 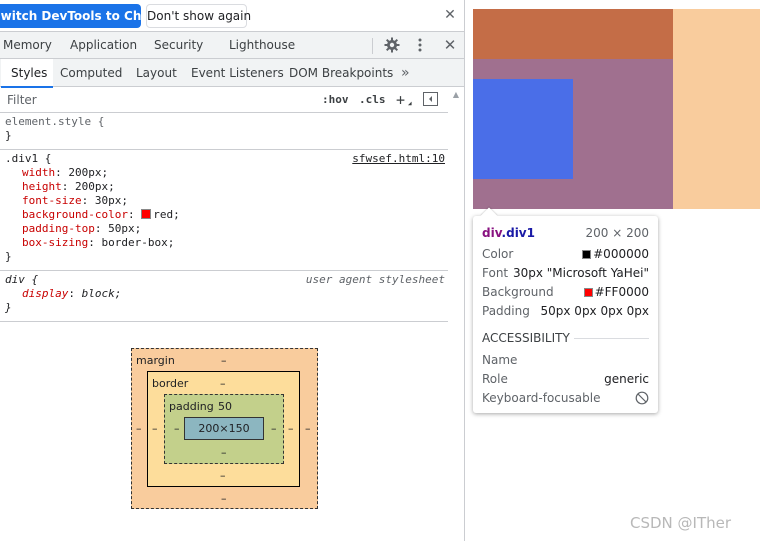 I want to click on box-model-content: 200×150, so click(x=224, y=428).